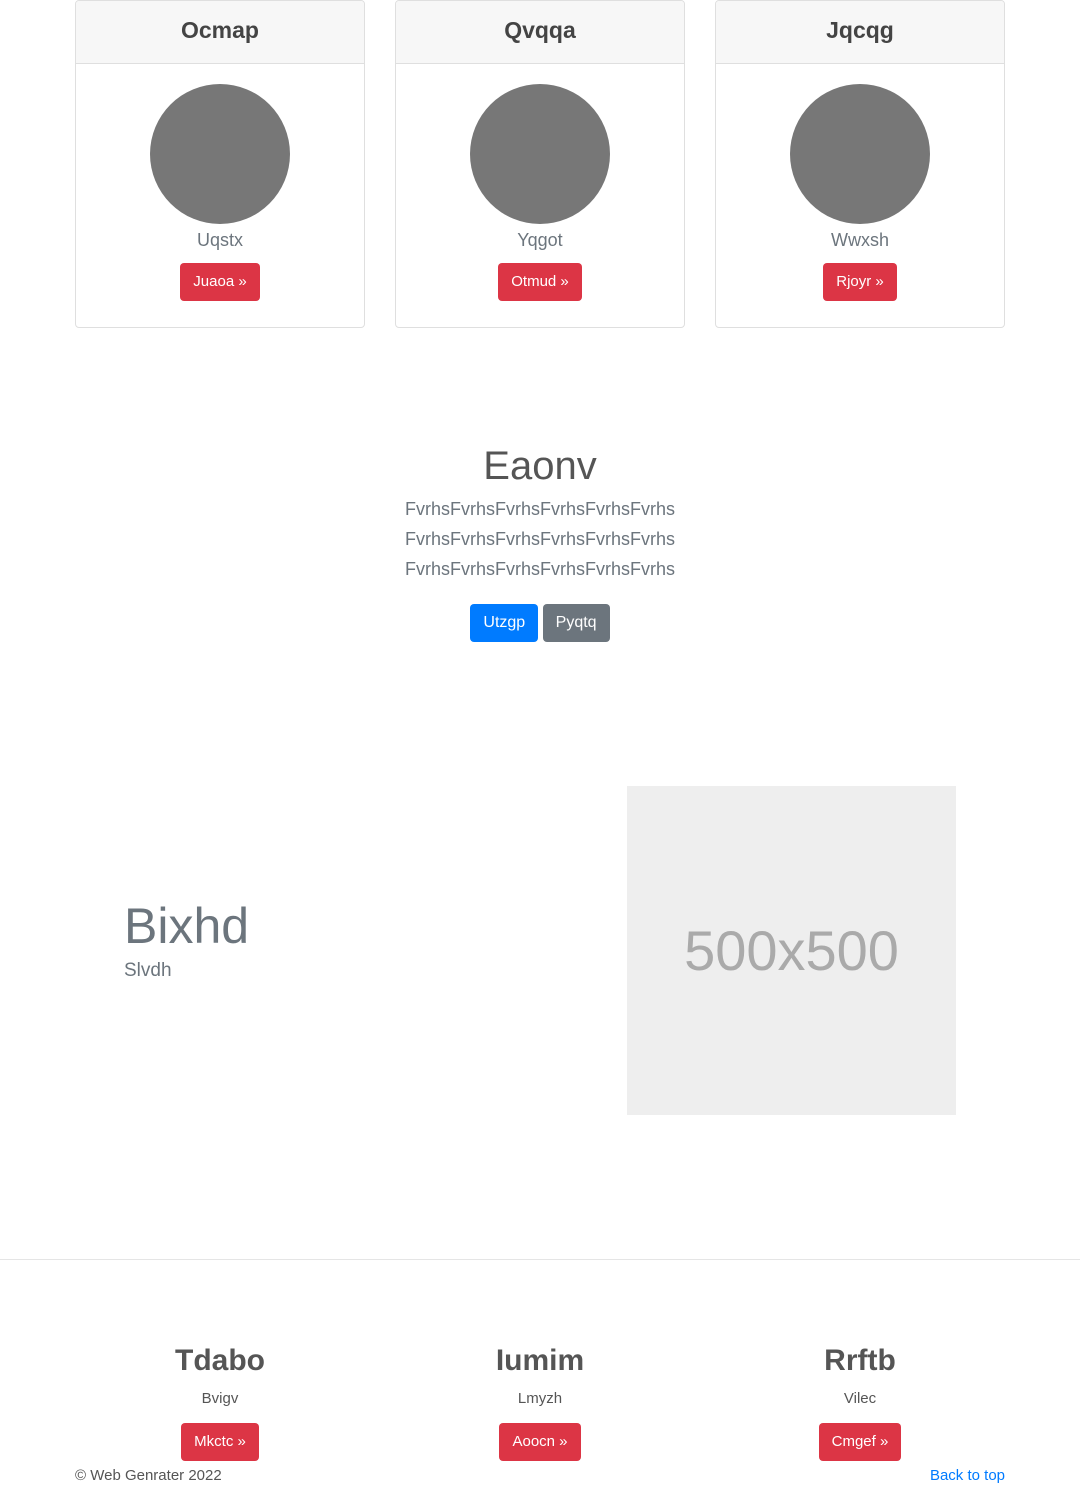 The width and height of the screenshot is (1080, 1488). What do you see at coordinates (967, 1475) in the screenshot?
I see `back-to-top-link: Back to top` at bounding box center [967, 1475].